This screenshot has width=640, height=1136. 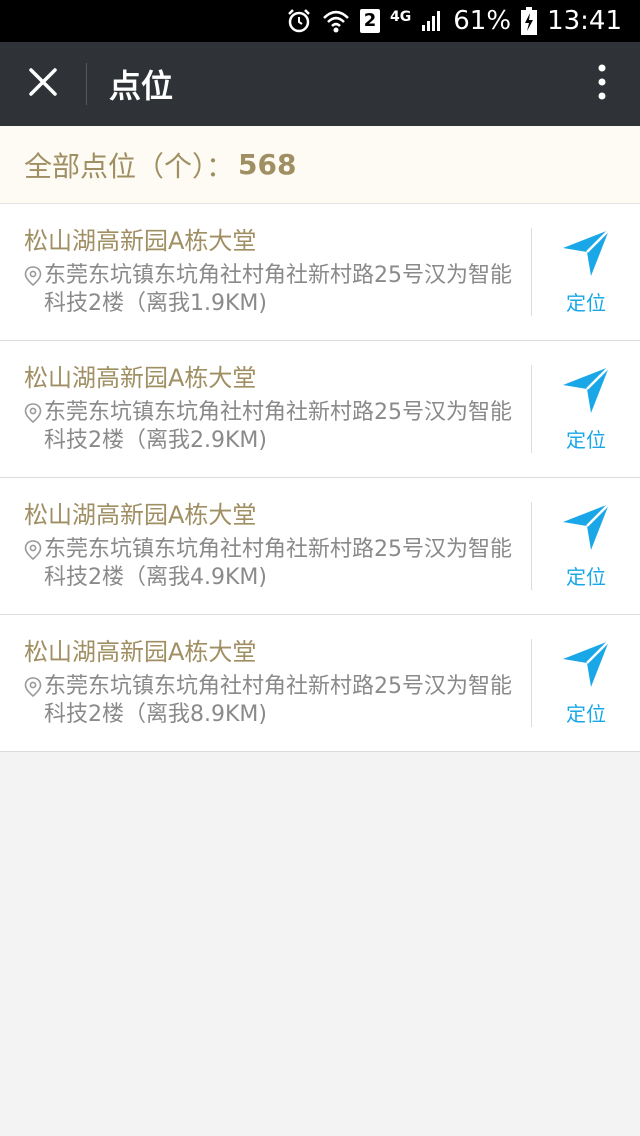 I want to click on summary-count: 568, so click(x=267, y=164).